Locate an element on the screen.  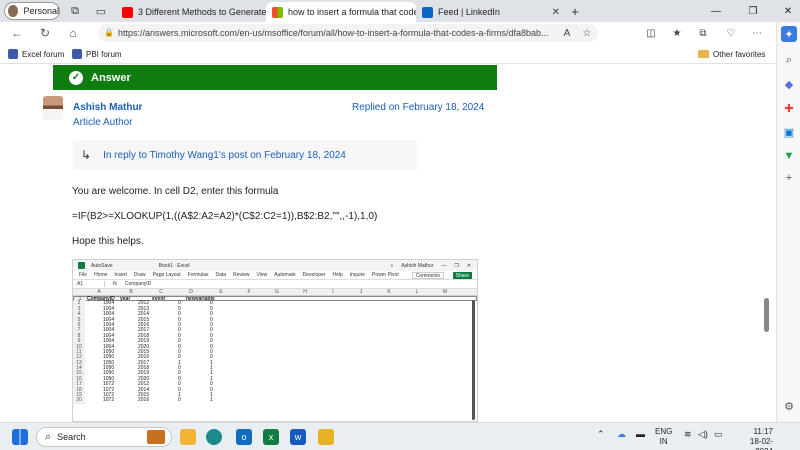
language-indicator: ENG IN is located at coordinates (663, 437).